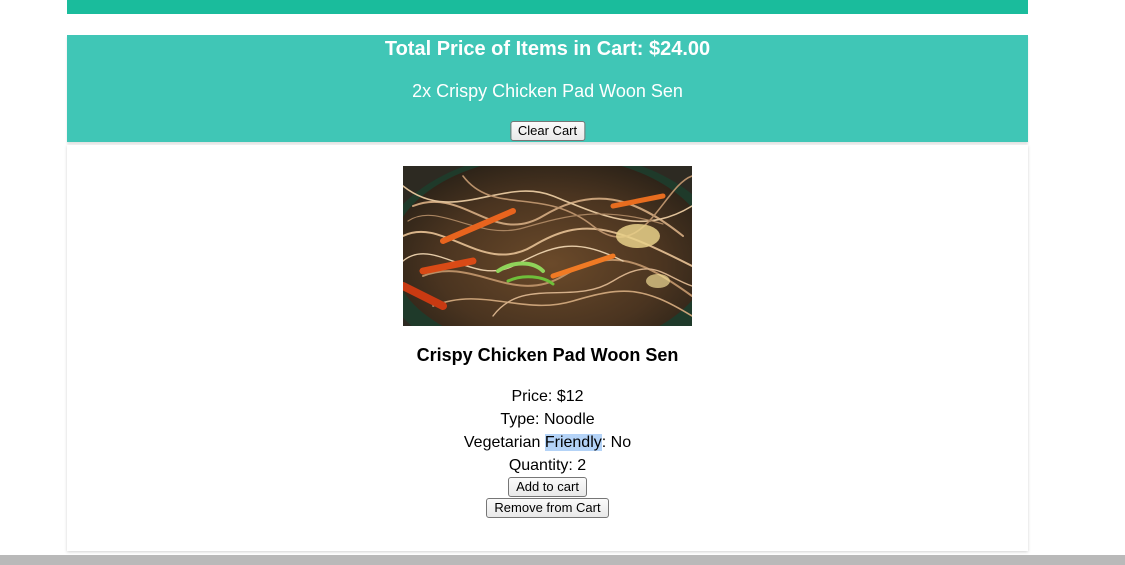 This screenshot has width=1125, height=565. I want to click on product-price: Price: $12, so click(547, 396).